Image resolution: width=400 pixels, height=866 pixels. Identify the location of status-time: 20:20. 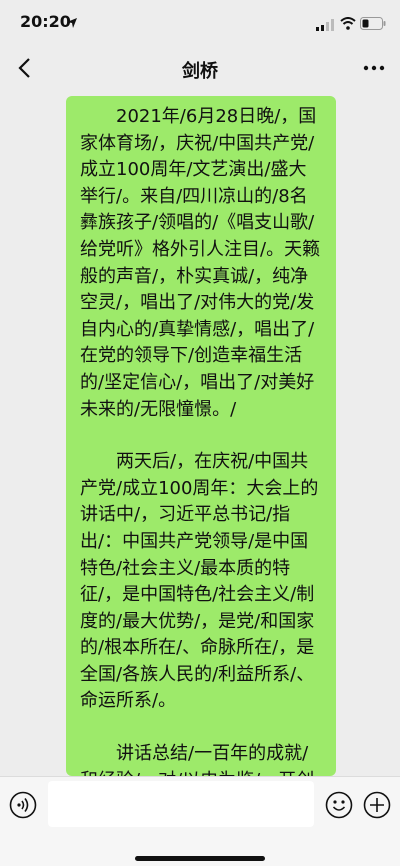
(45, 21).